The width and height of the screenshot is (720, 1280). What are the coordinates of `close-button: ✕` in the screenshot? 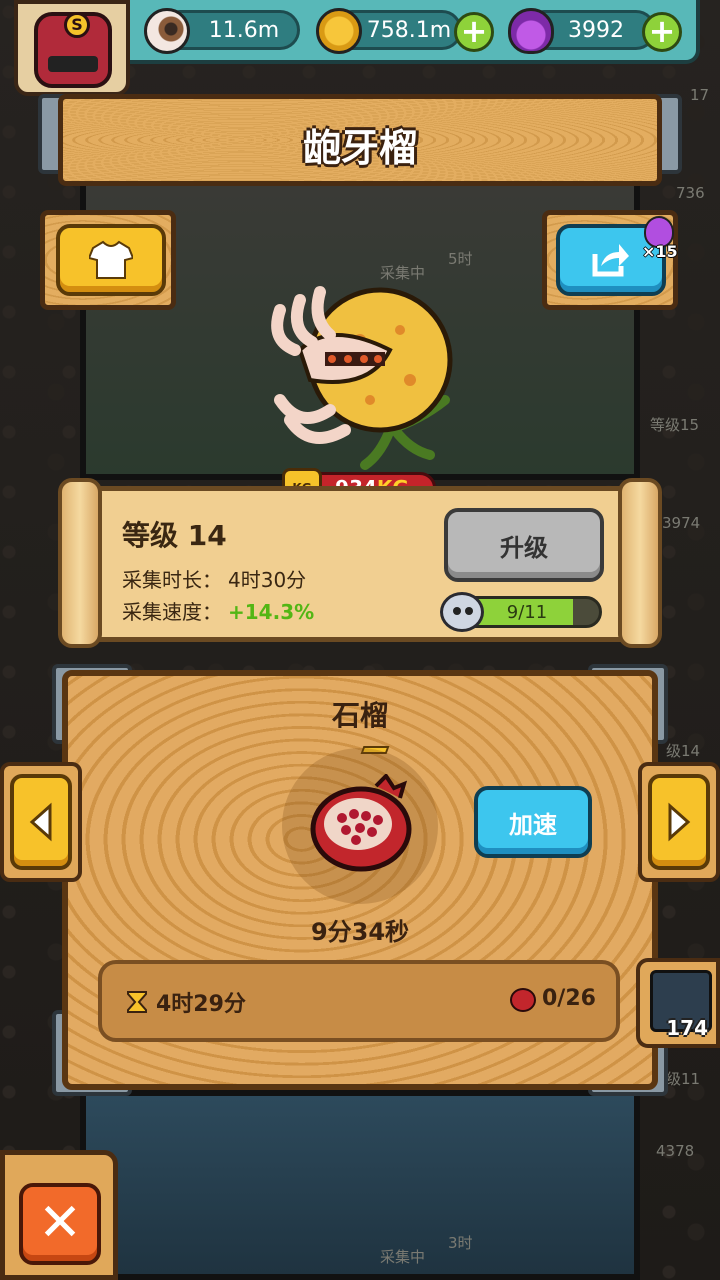 It's located at (60, 1224).